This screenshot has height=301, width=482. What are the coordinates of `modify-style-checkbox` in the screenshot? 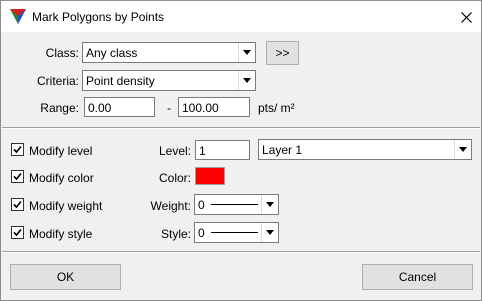 It's located at (17, 232).